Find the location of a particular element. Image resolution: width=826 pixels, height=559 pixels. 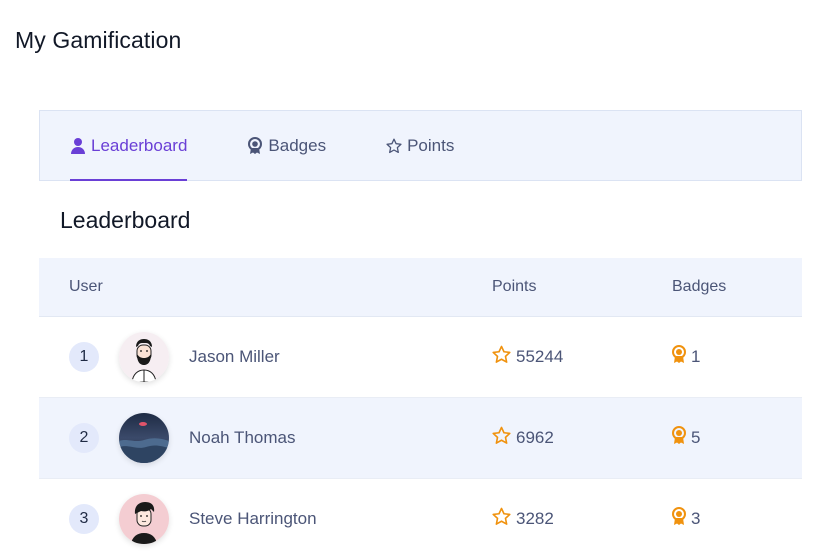

points-cell: 6962 is located at coordinates (523, 438).